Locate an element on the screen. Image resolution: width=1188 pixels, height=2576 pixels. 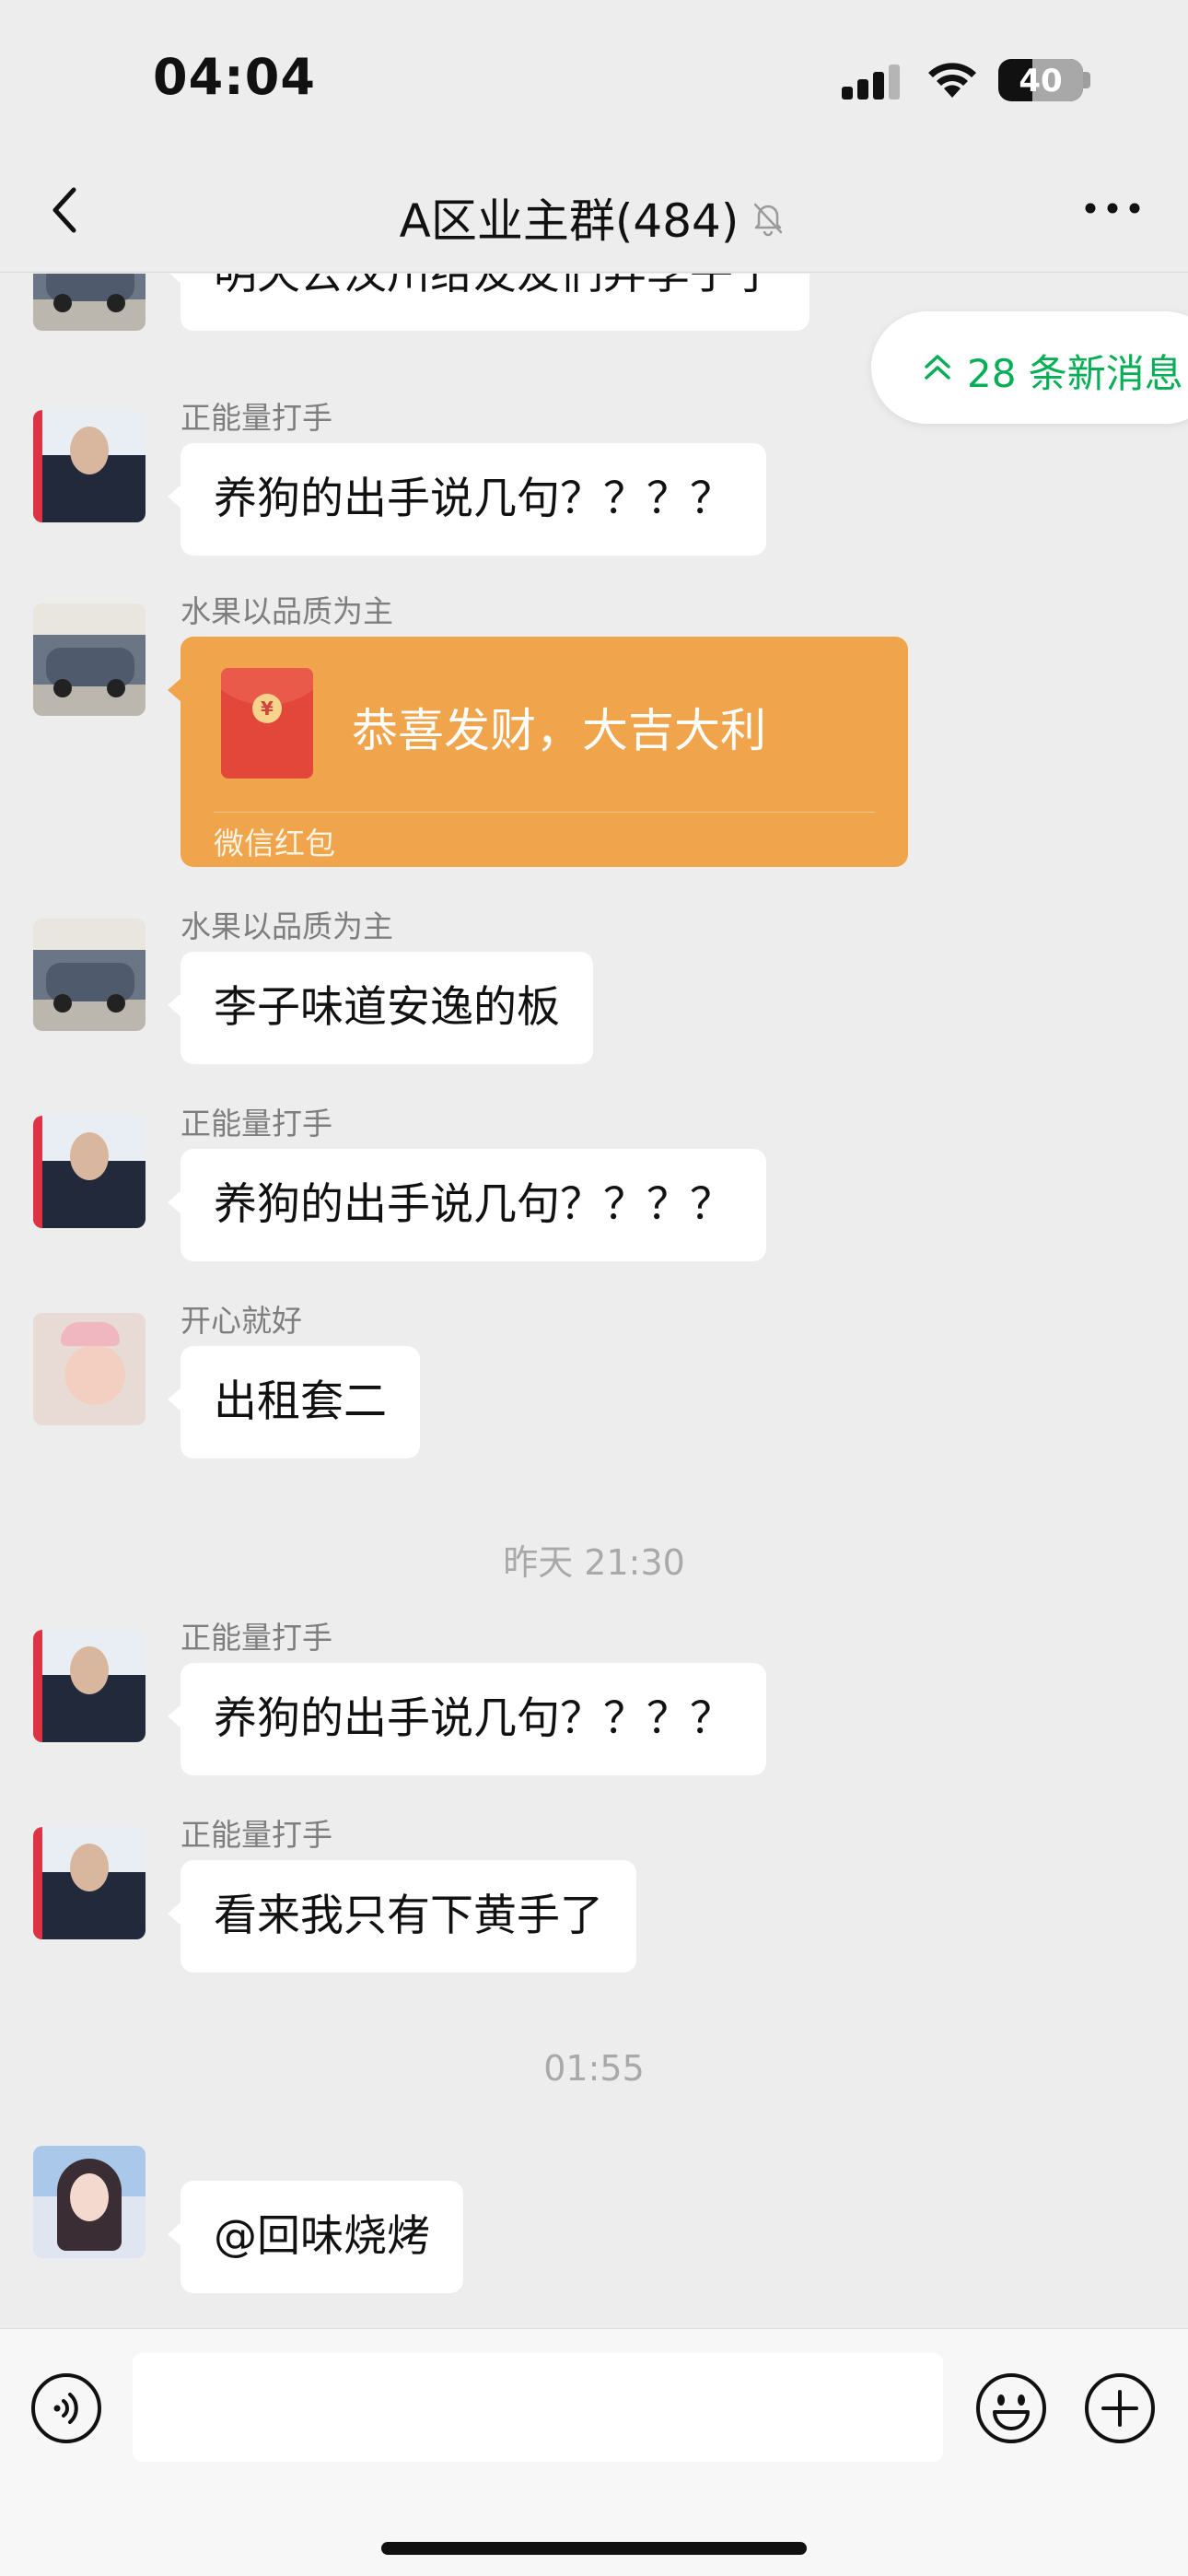
battery-level: 40 is located at coordinates (1041, 81).